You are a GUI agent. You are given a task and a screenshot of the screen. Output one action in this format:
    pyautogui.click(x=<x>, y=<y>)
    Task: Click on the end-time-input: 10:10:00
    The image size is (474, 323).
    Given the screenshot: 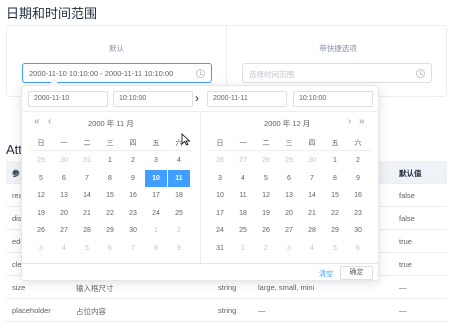 What is the action you would take?
    pyautogui.click(x=333, y=99)
    